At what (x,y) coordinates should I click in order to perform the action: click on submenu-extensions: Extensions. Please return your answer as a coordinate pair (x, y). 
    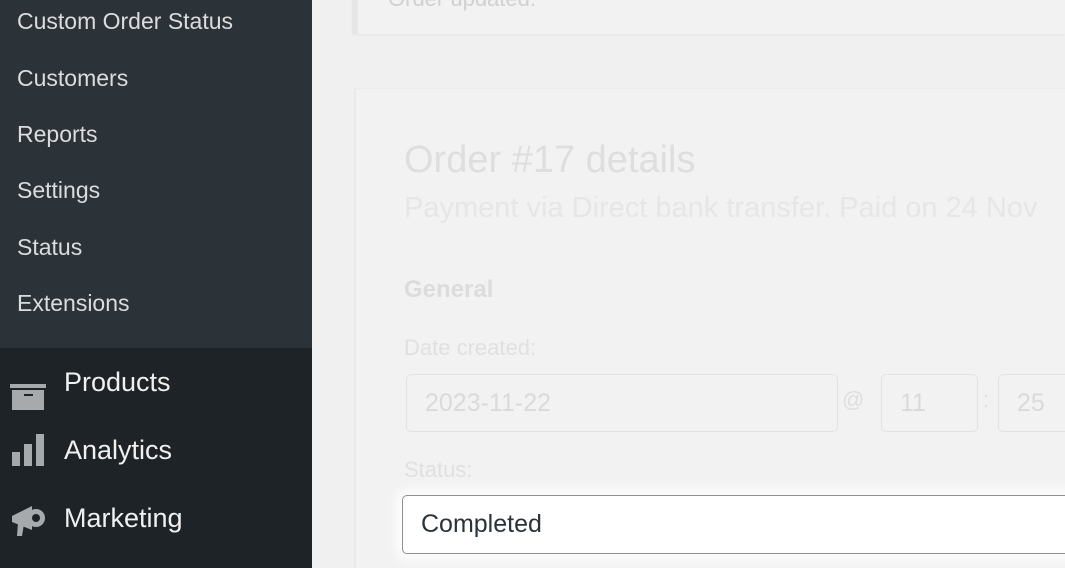
    Looking at the image, I should click on (73, 303).